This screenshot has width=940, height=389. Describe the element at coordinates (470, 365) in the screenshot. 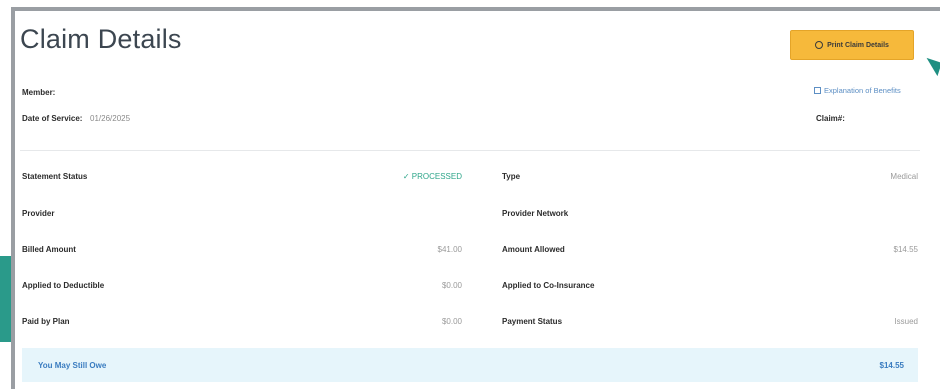

I see `amount-owed-banner: You May Still Owe $14.55` at that location.